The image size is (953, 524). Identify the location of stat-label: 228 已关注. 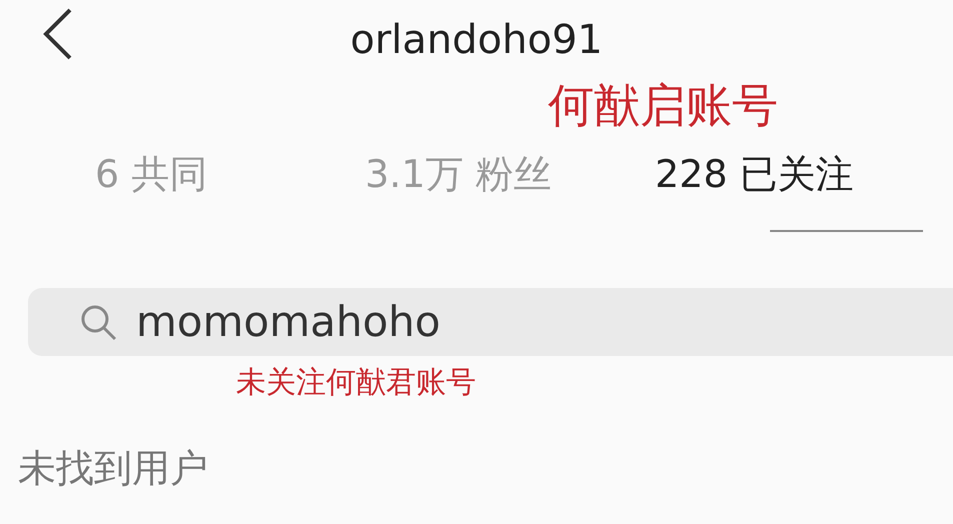
(754, 174).